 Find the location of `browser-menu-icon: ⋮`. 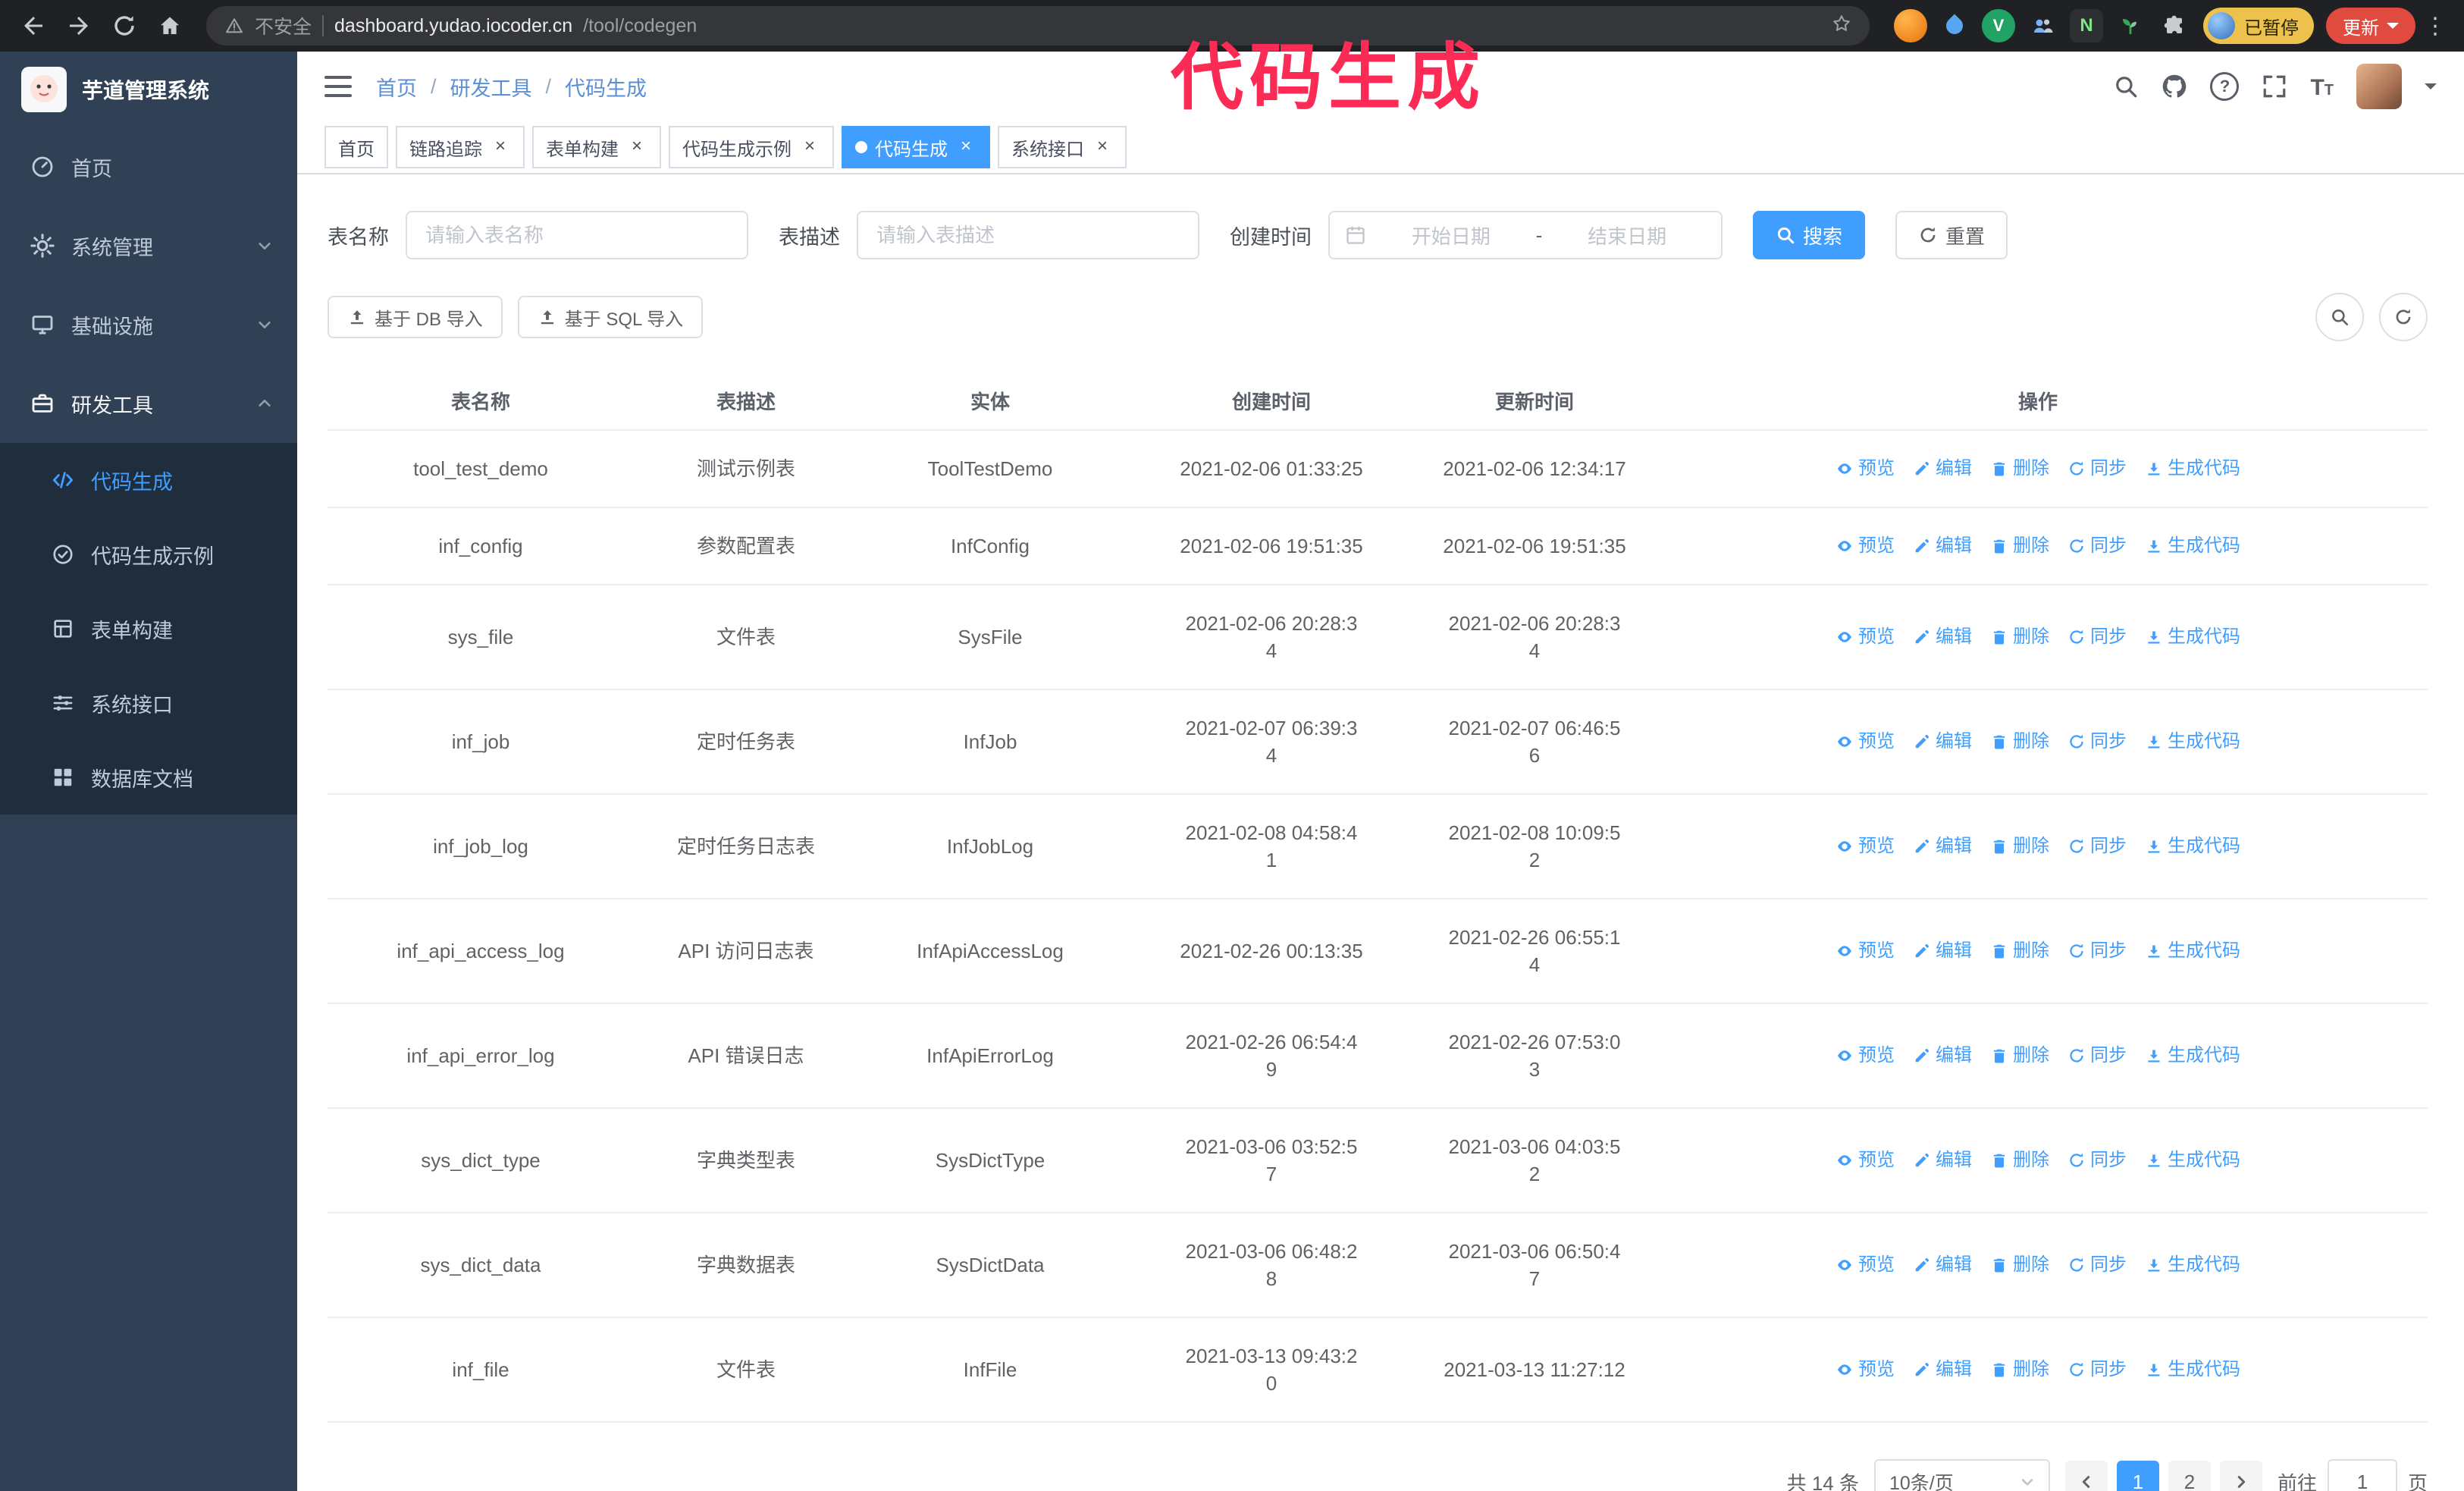

browser-menu-icon: ⋮ is located at coordinates (2435, 26).